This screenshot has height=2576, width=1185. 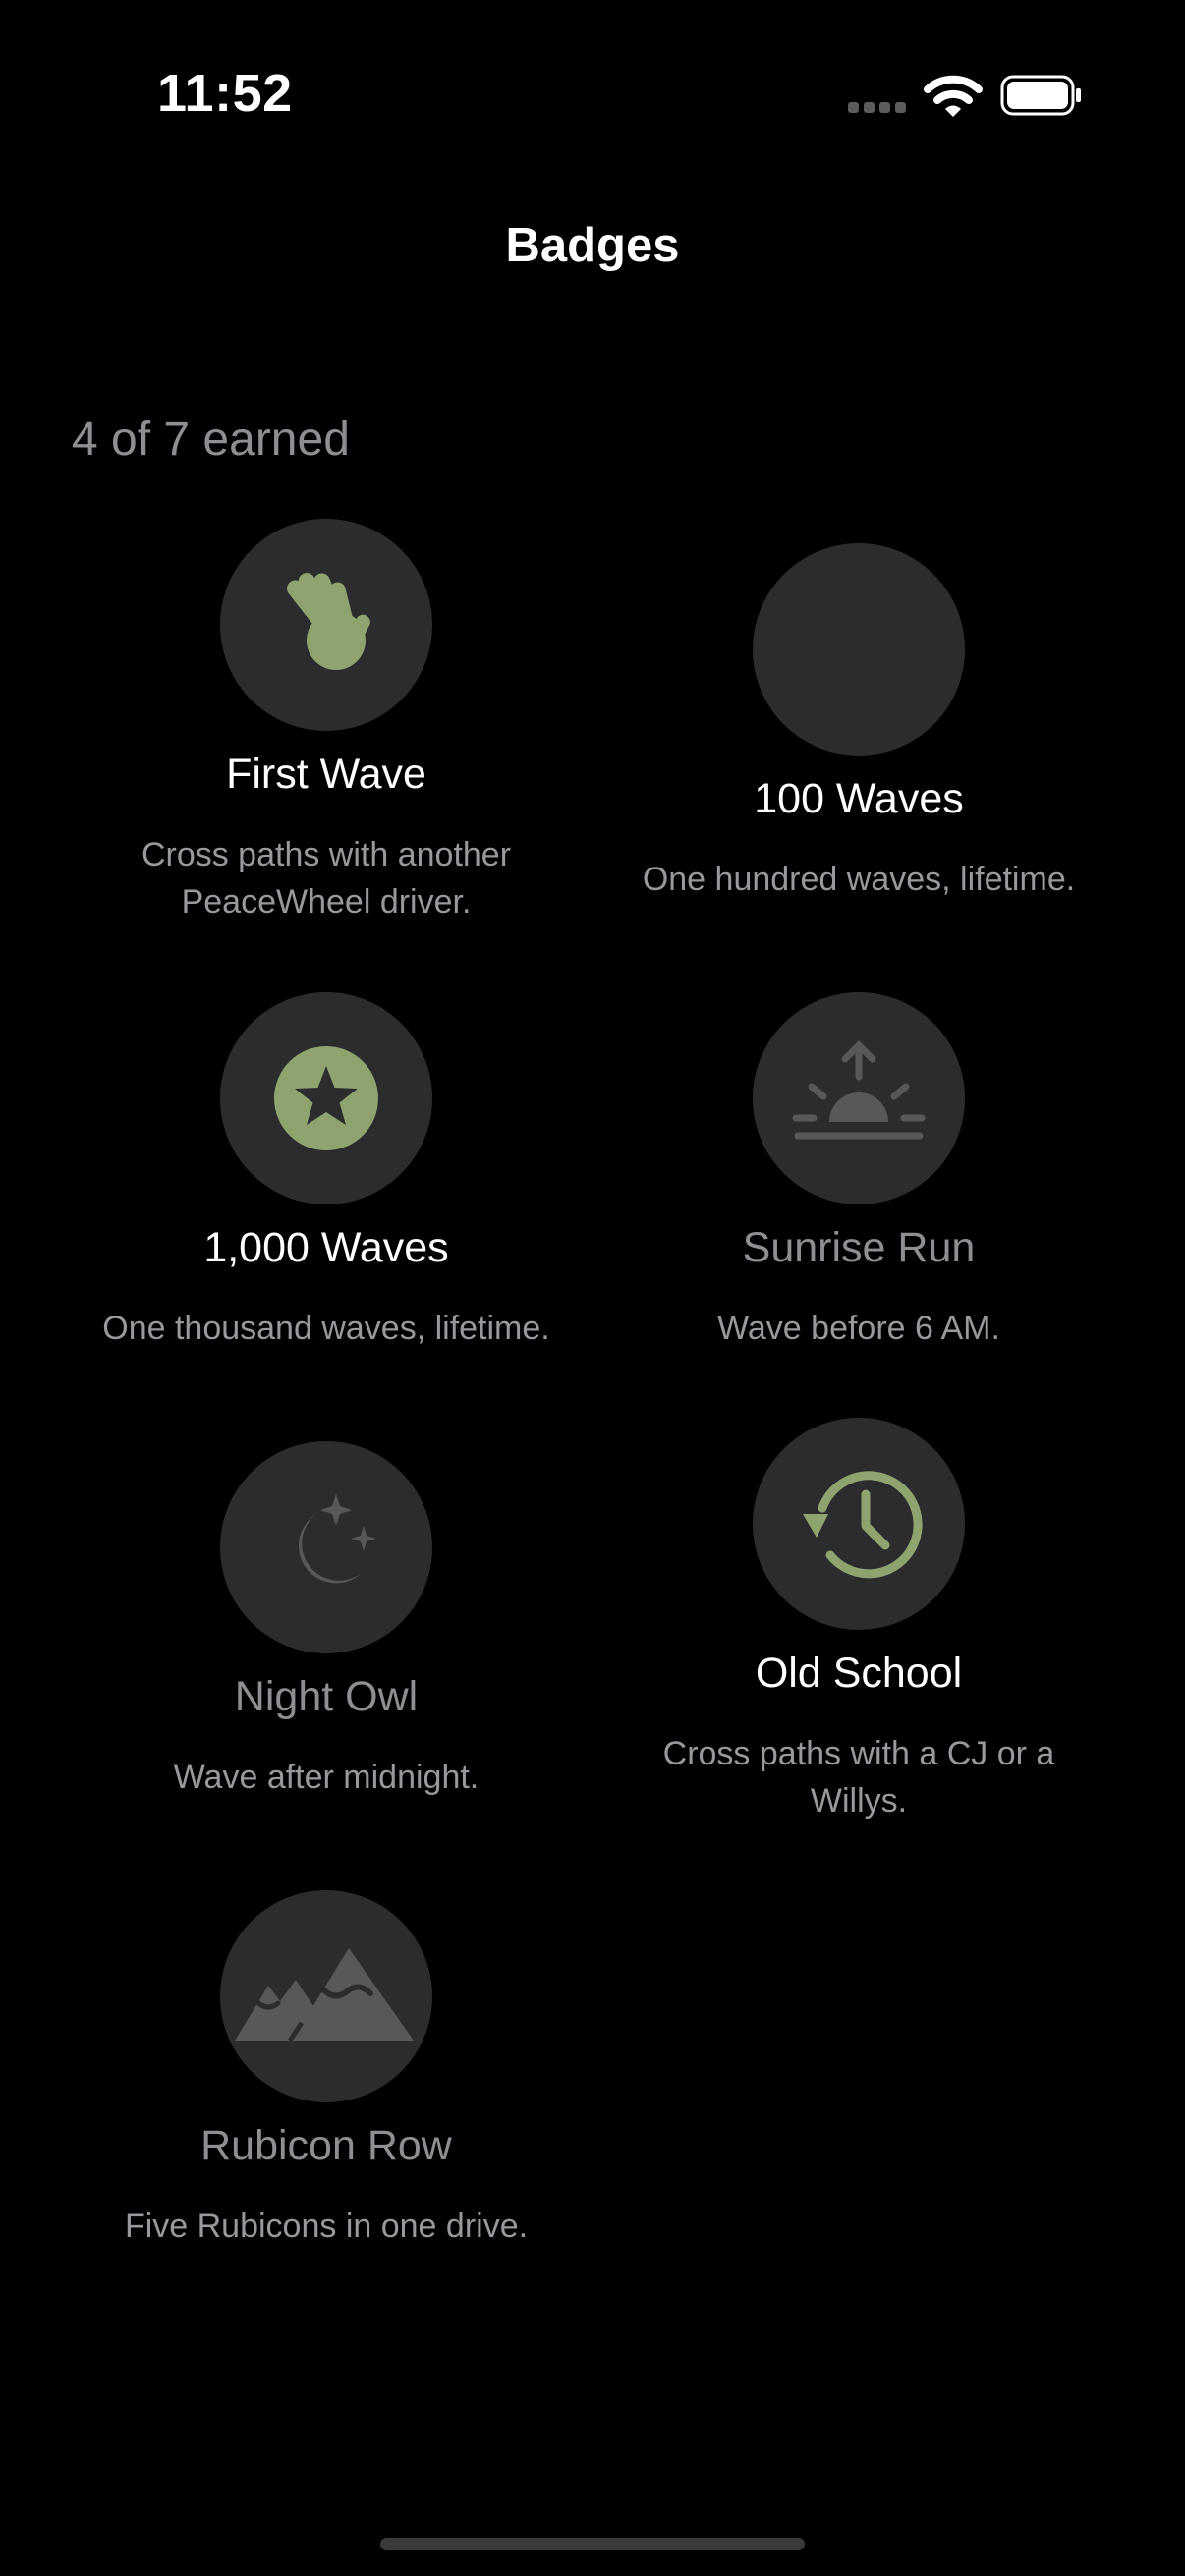 What do you see at coordinates (337, 1539) in the screenshot?
I see `moon-stars-icon` at bounding box center [337, 1539].